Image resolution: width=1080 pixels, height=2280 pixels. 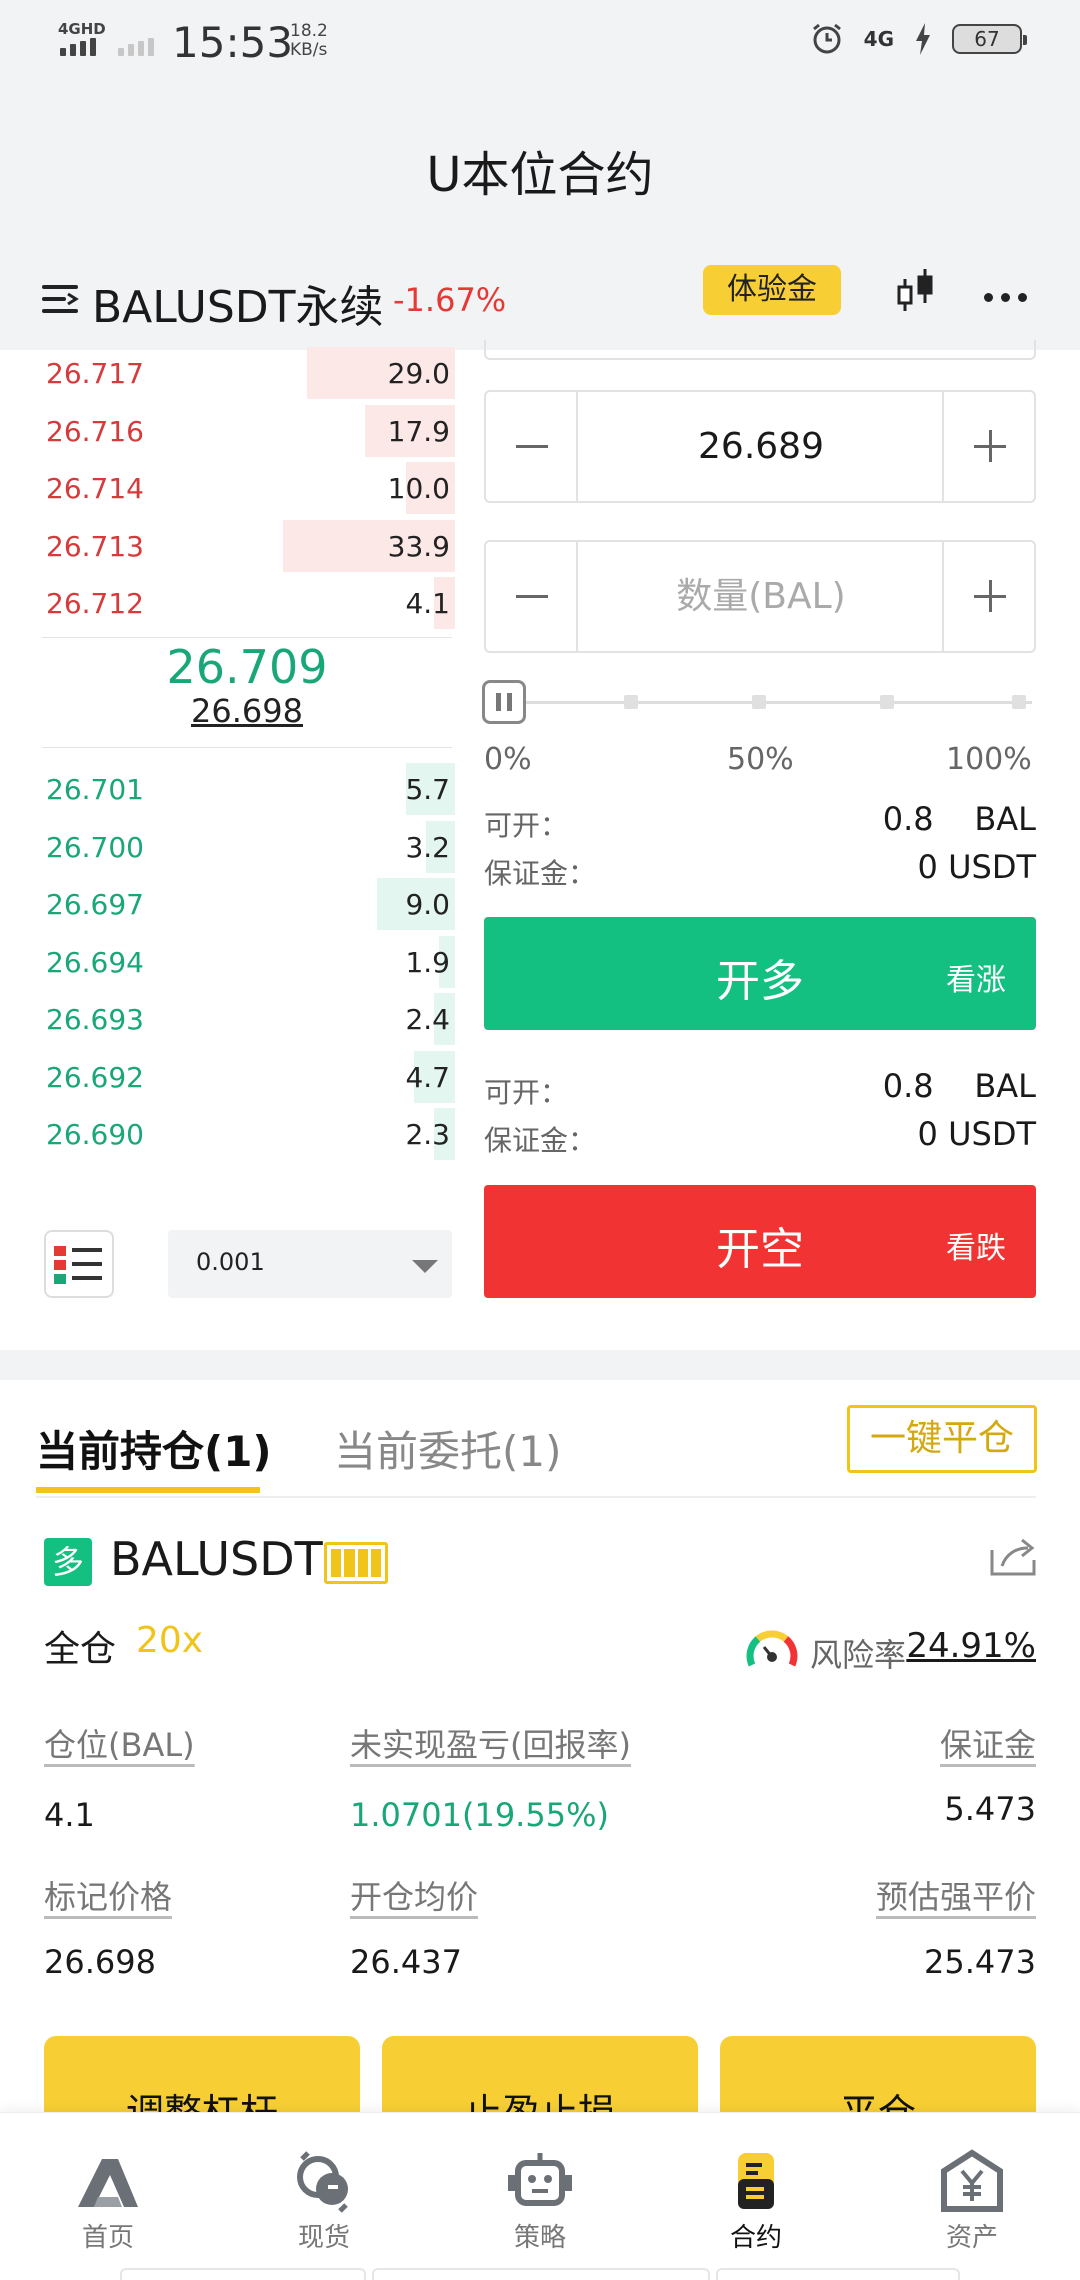 What do you see at coordinates (540, 873) in the screenshot?
I see `long-margin-label: 保证金：` at bounding box center [540, 873].